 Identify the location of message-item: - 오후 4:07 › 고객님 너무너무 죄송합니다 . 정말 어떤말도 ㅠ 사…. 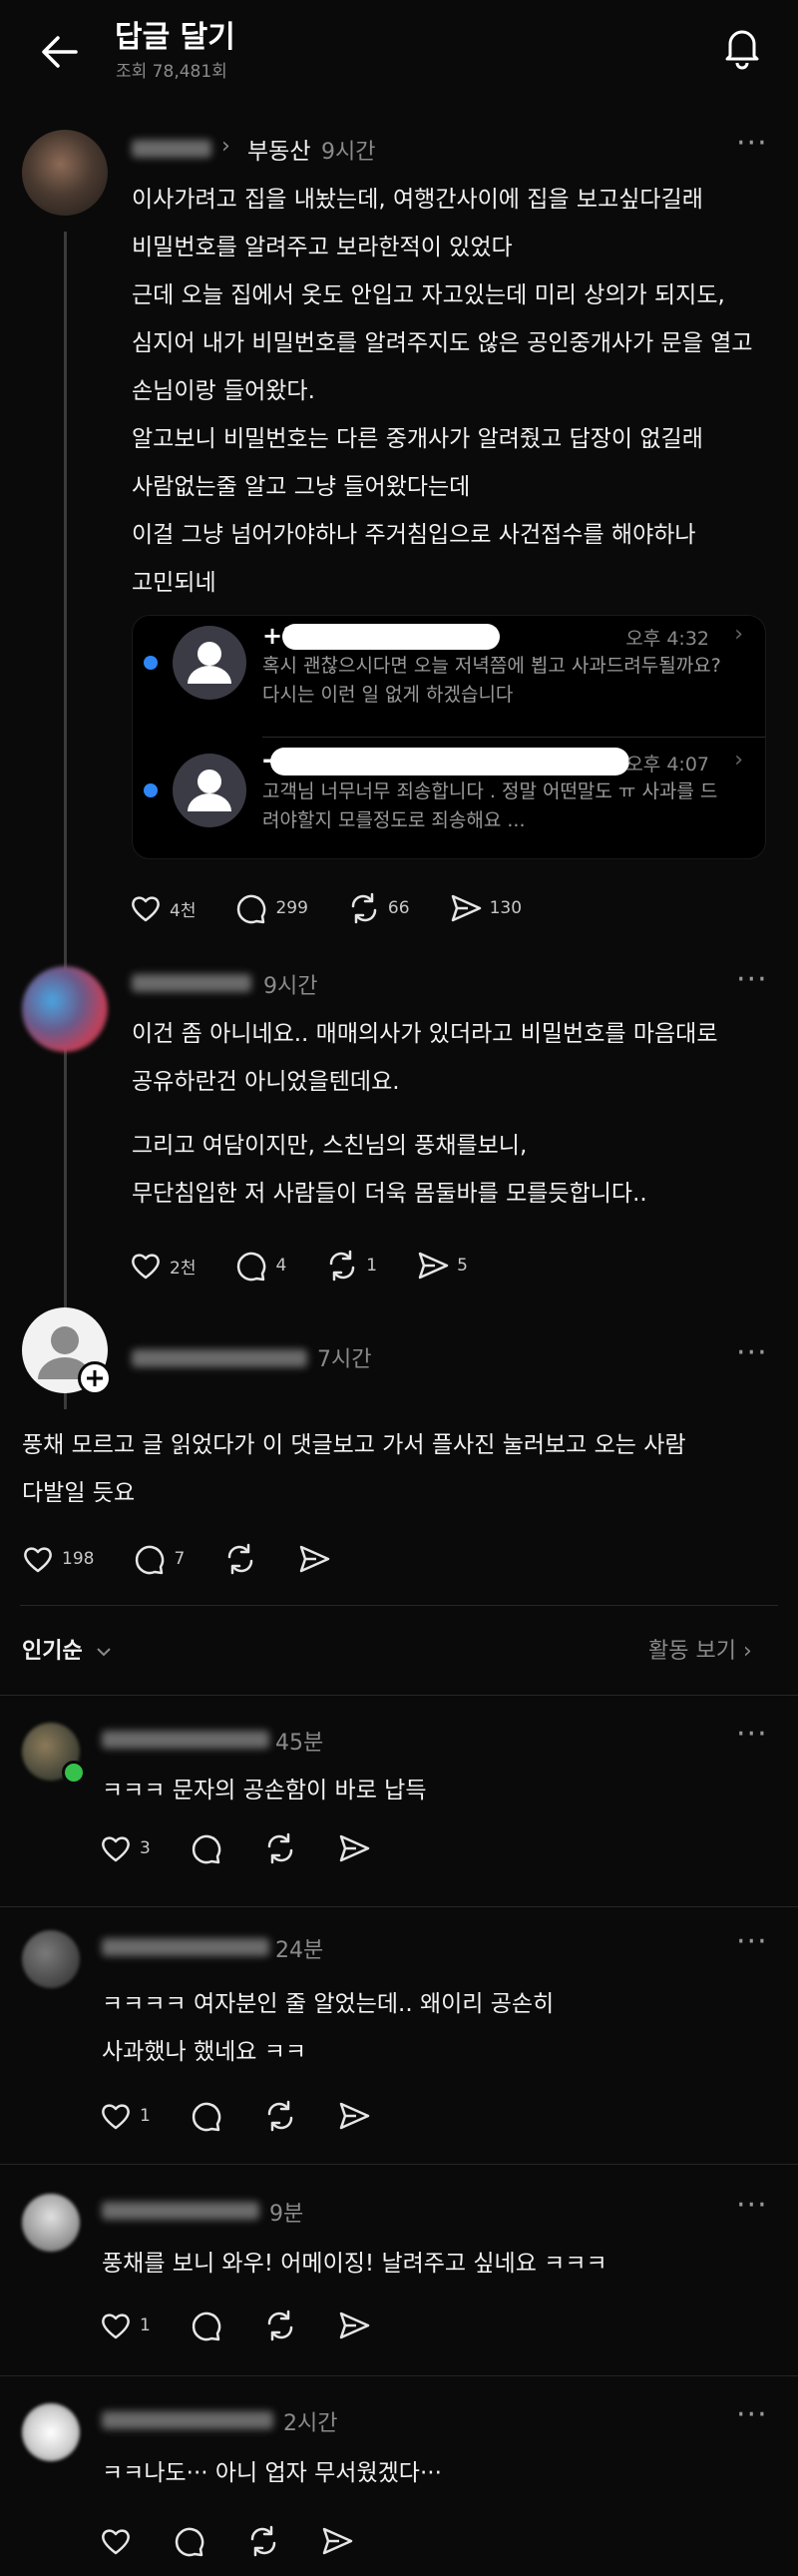
(449, 798).